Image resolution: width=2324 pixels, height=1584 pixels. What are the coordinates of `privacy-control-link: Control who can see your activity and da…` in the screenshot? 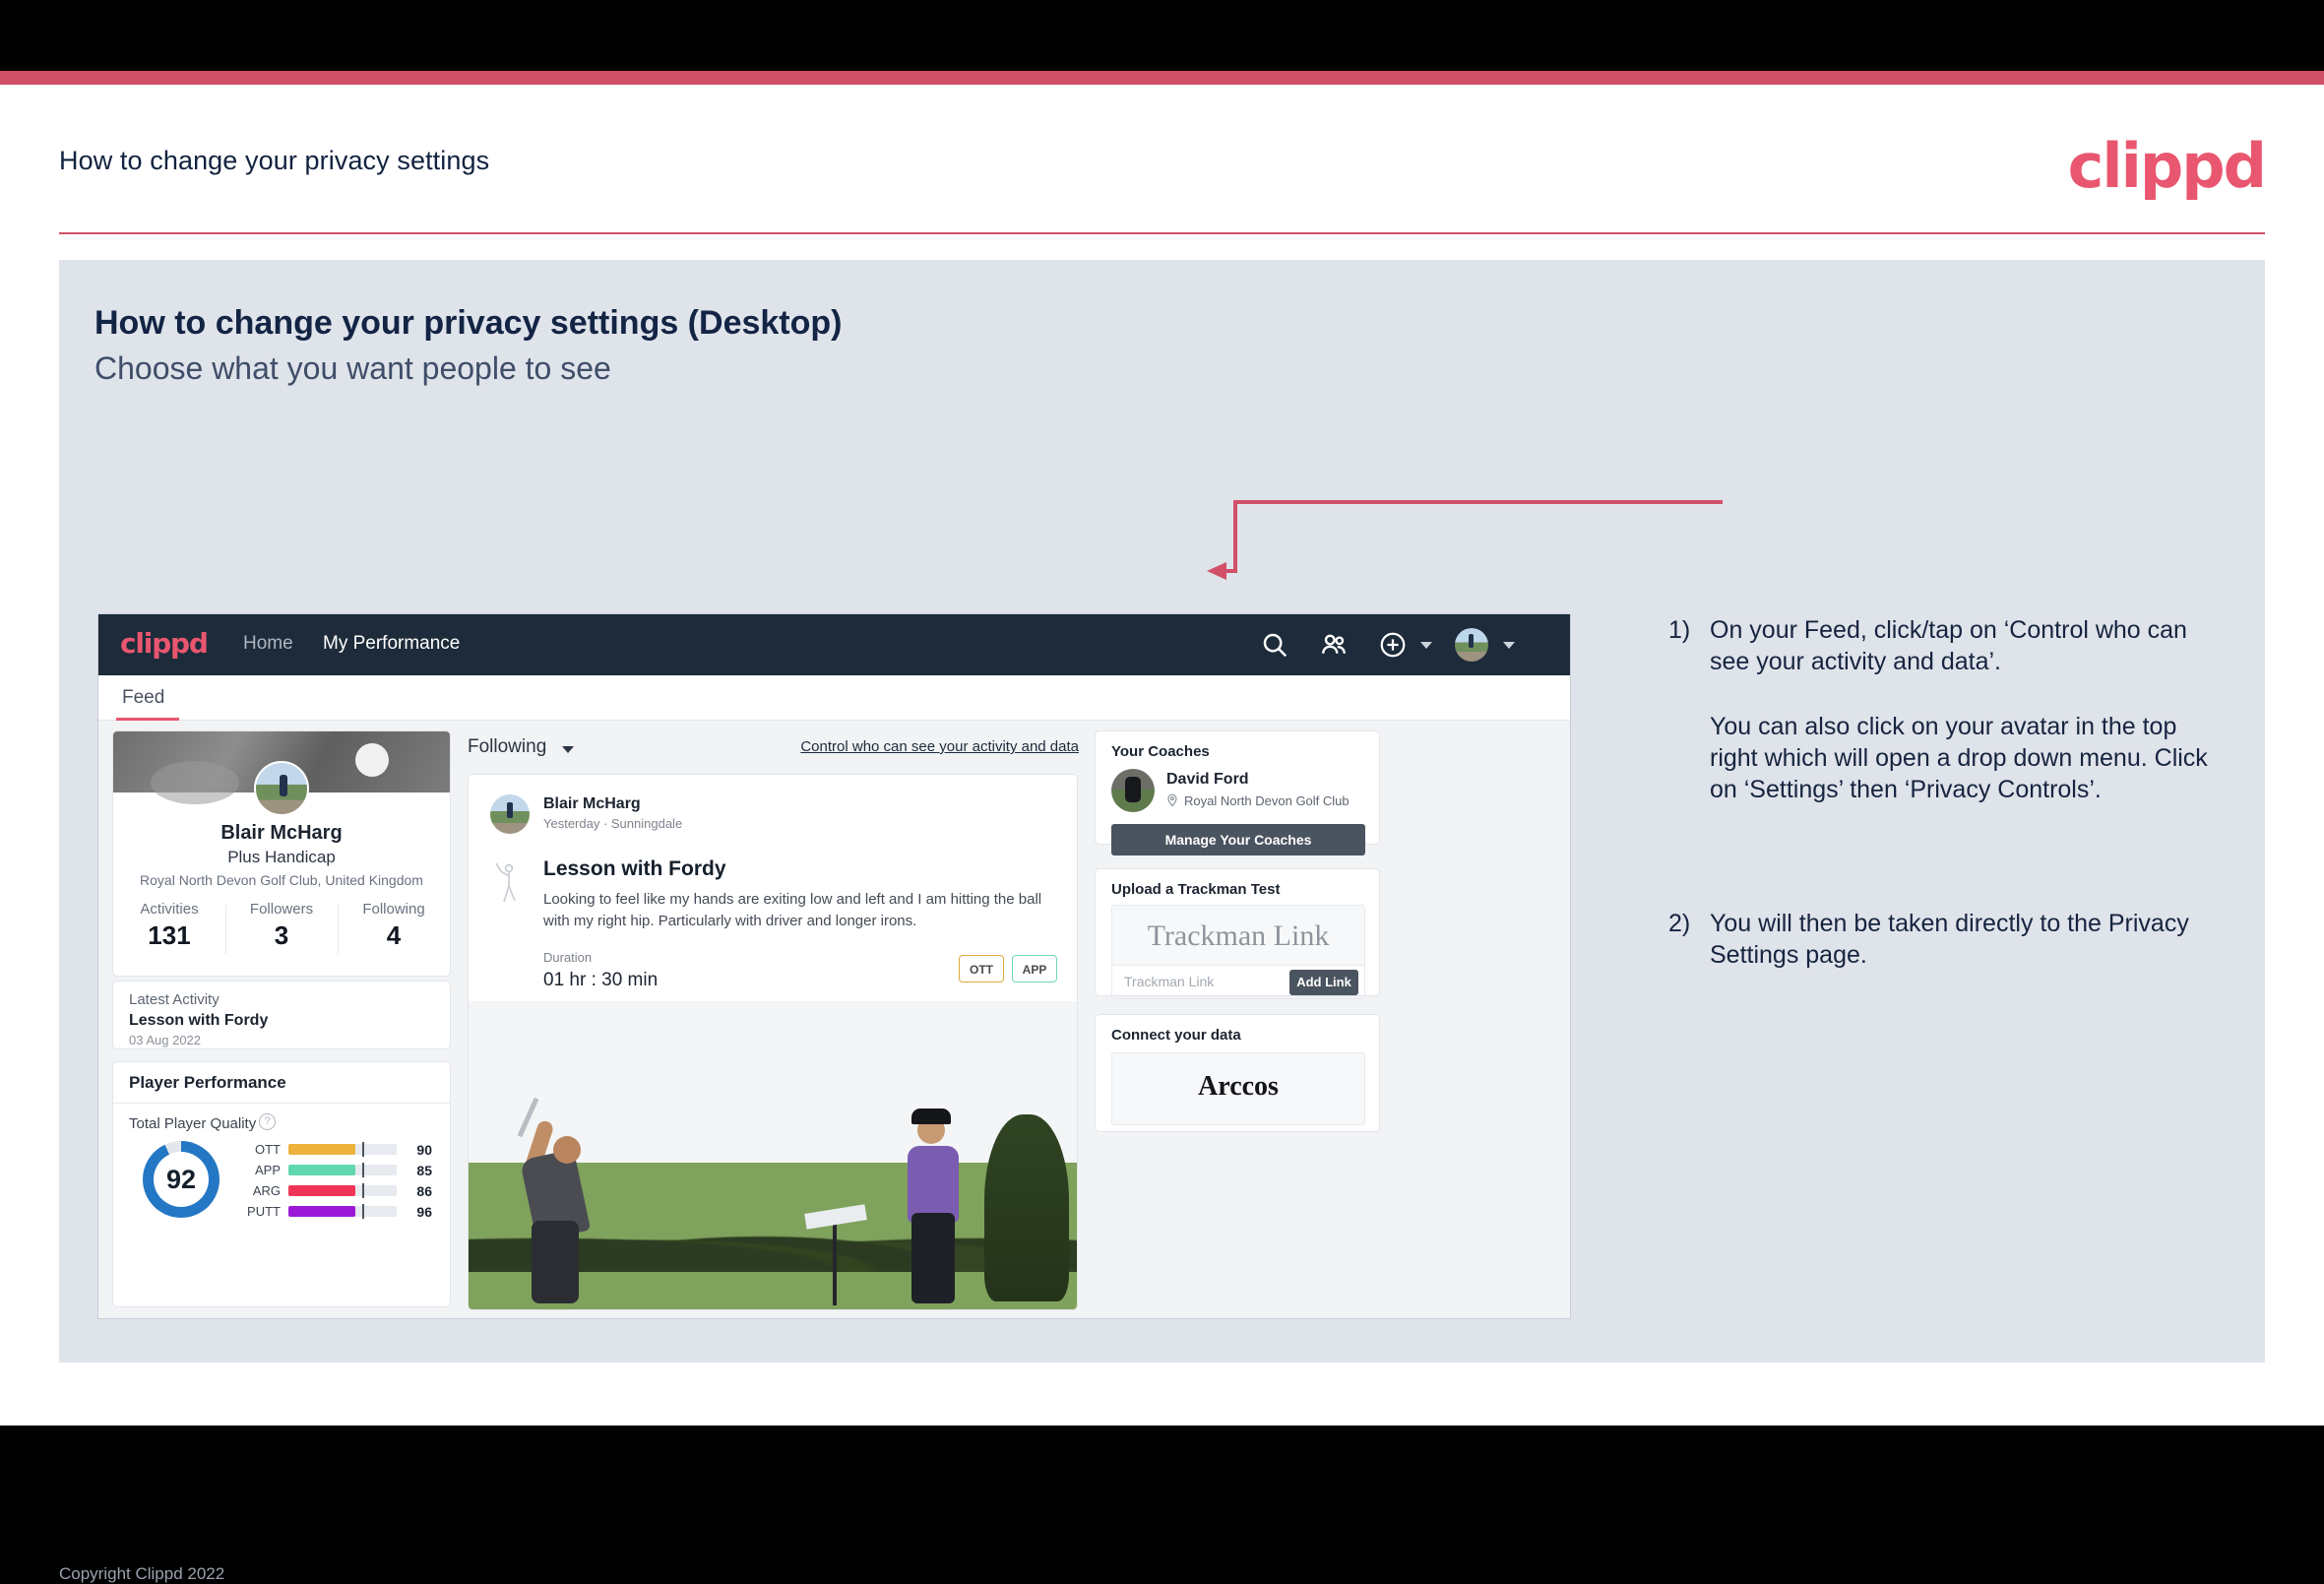 It's located at (939, 746).